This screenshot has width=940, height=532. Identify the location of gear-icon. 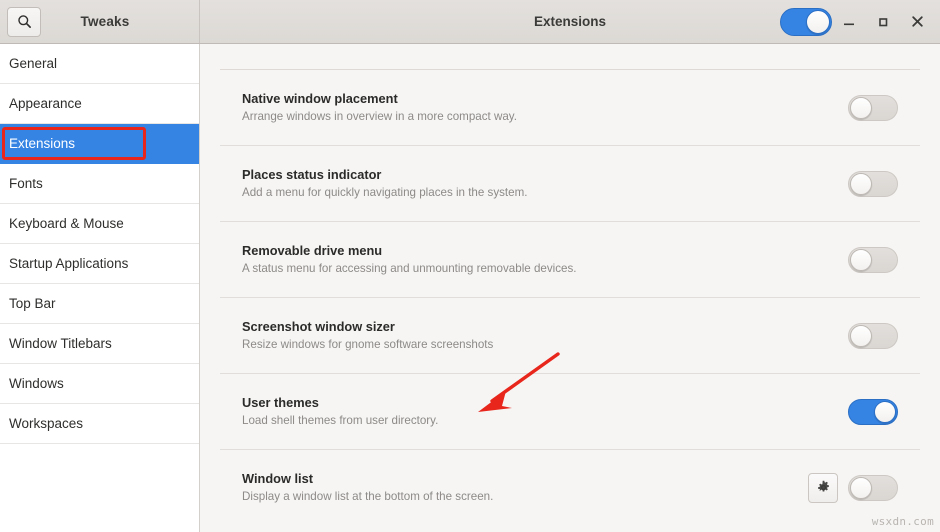
(823, 487).